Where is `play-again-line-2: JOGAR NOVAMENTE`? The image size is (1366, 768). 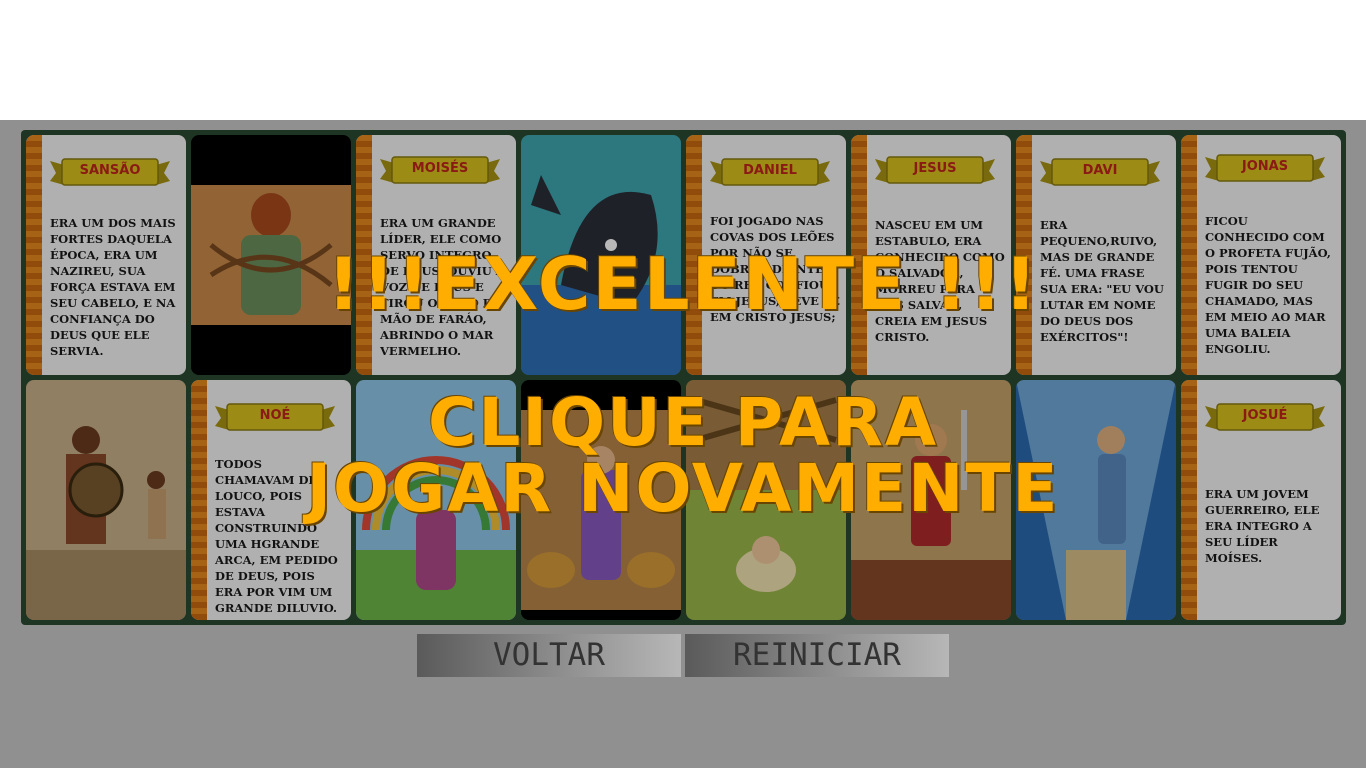 play-again-line-2: JOGAR NOVAMENTE is located at coordinates (683, 489).